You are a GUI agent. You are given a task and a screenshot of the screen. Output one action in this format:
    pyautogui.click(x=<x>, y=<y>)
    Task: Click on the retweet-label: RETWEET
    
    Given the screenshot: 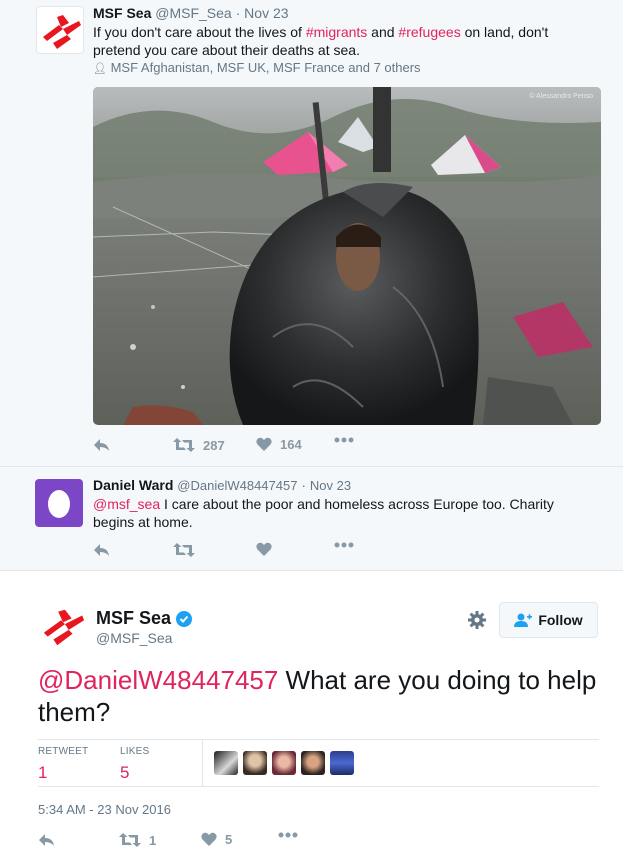 What is the action you would take?
    pyautogui.click(x=63, y=751)
    